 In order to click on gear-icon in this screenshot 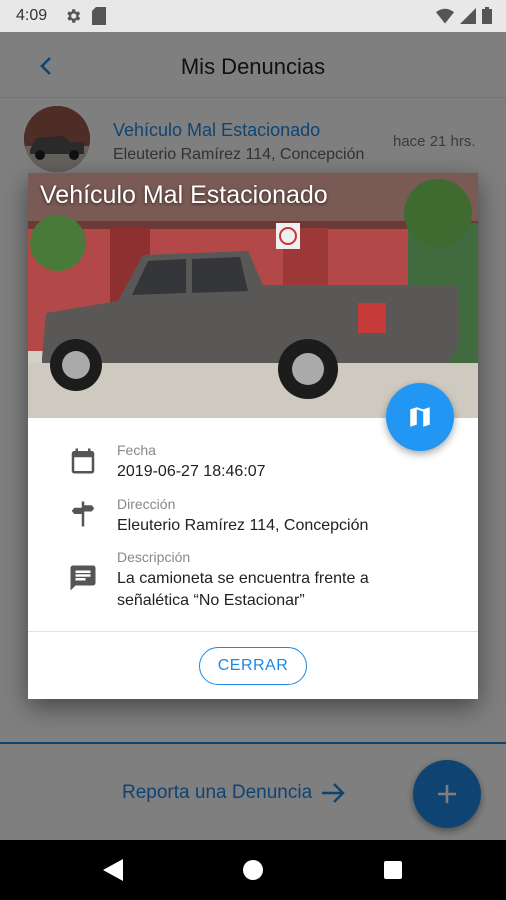, I will do `click(74, 16)`.